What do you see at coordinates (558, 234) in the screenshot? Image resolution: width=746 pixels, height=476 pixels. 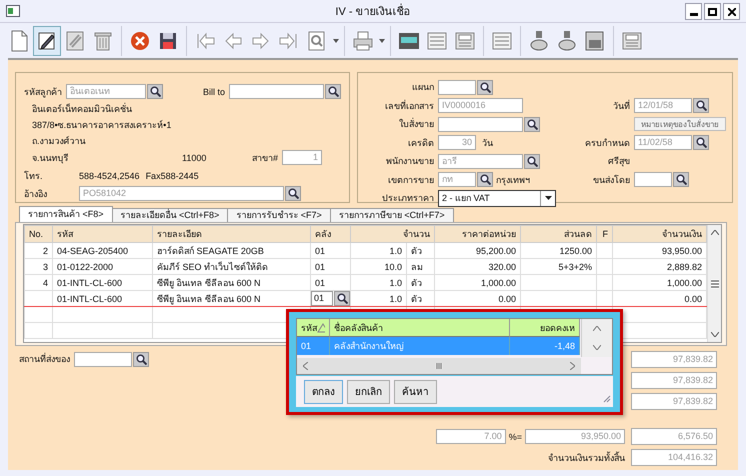 I see `column-header: ส่วนลด` at bounding box center [558, 234].